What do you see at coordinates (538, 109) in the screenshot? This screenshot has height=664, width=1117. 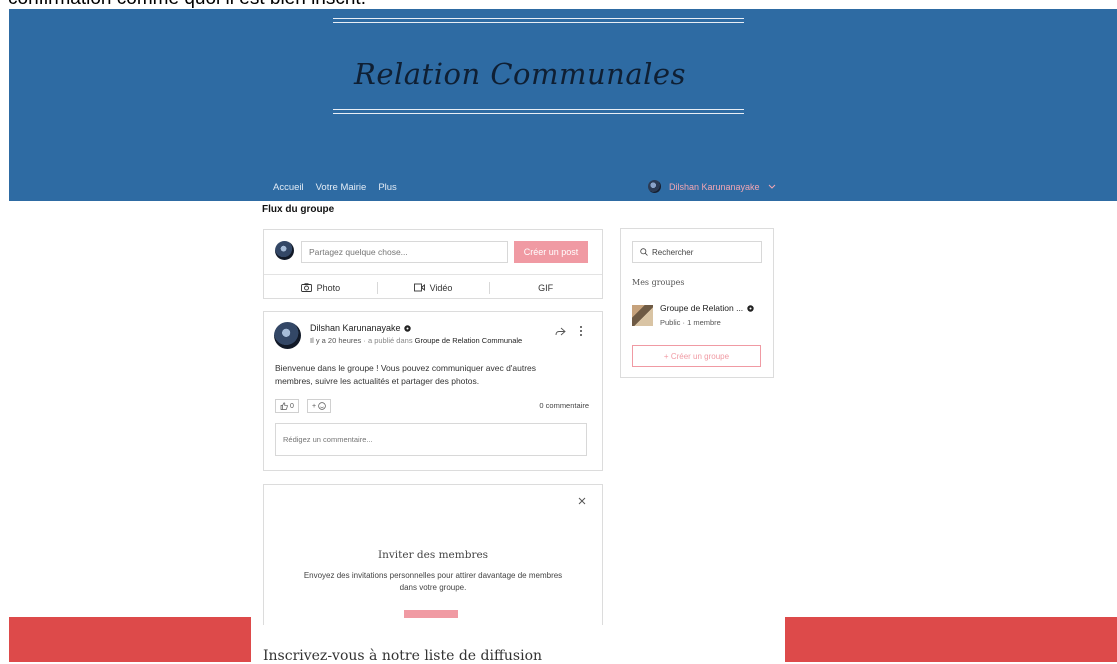 I see `header-divider-bottom` at bounding box center [538, 109].